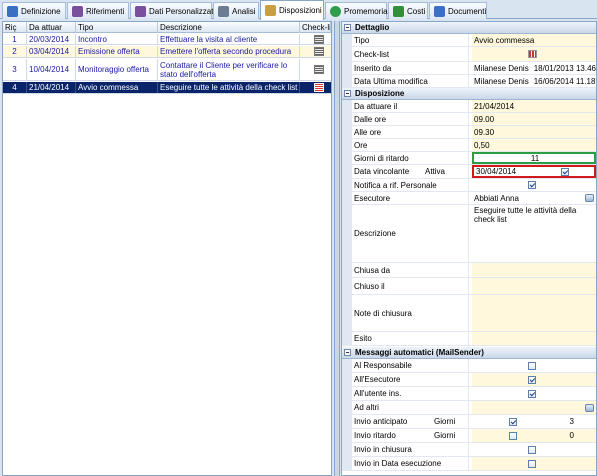 The image size is (597, 476). I want to click on da-attuare-field: 21/04/2014, so click(534, 106).